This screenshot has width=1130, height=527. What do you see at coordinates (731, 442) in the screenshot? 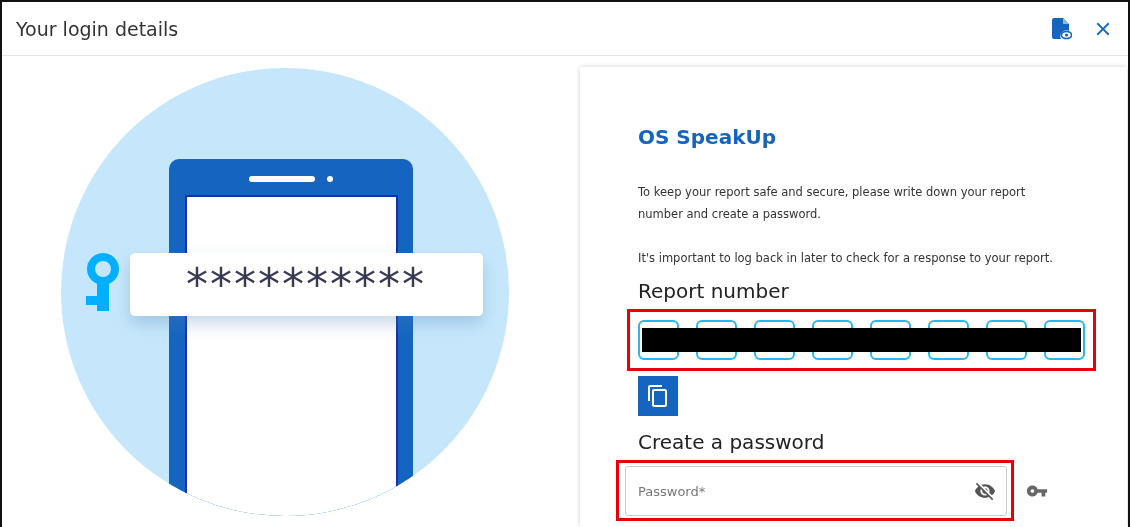
I see `password-heading: Create a password` at bounding box center [731, 442].